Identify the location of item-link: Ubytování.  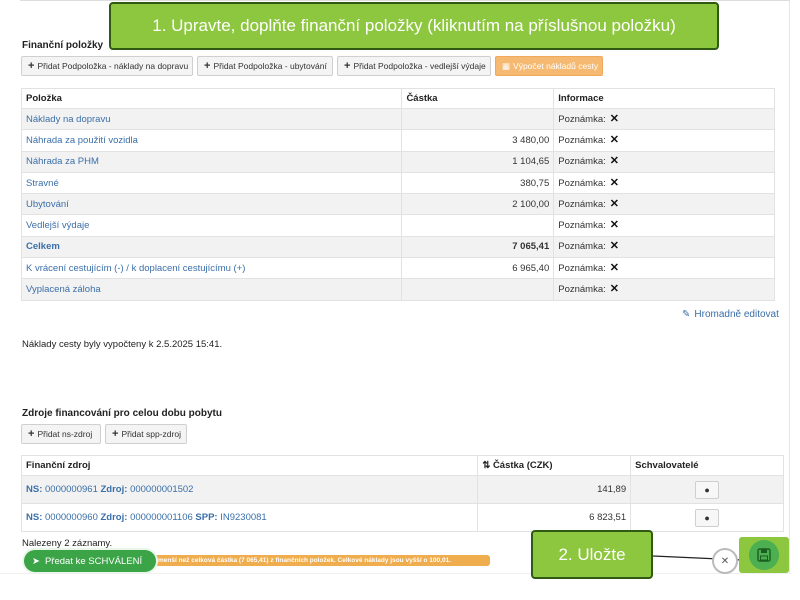
(211, 204).